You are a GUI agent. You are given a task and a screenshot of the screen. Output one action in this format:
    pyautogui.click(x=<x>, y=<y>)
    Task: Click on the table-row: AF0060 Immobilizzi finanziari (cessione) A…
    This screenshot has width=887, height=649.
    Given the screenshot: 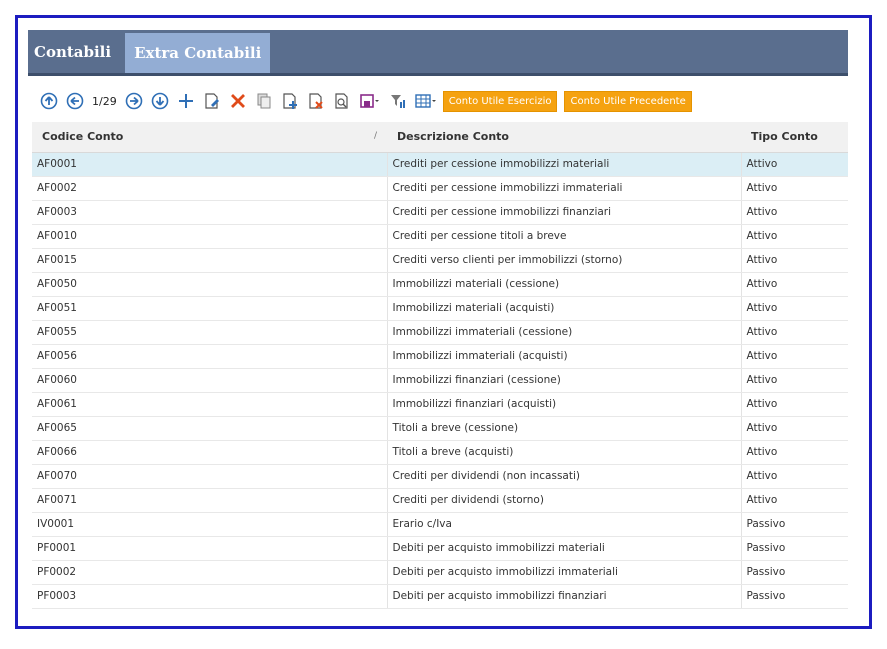 What is the action you would take?
    pyautogui.click(x=440, y=380)
    